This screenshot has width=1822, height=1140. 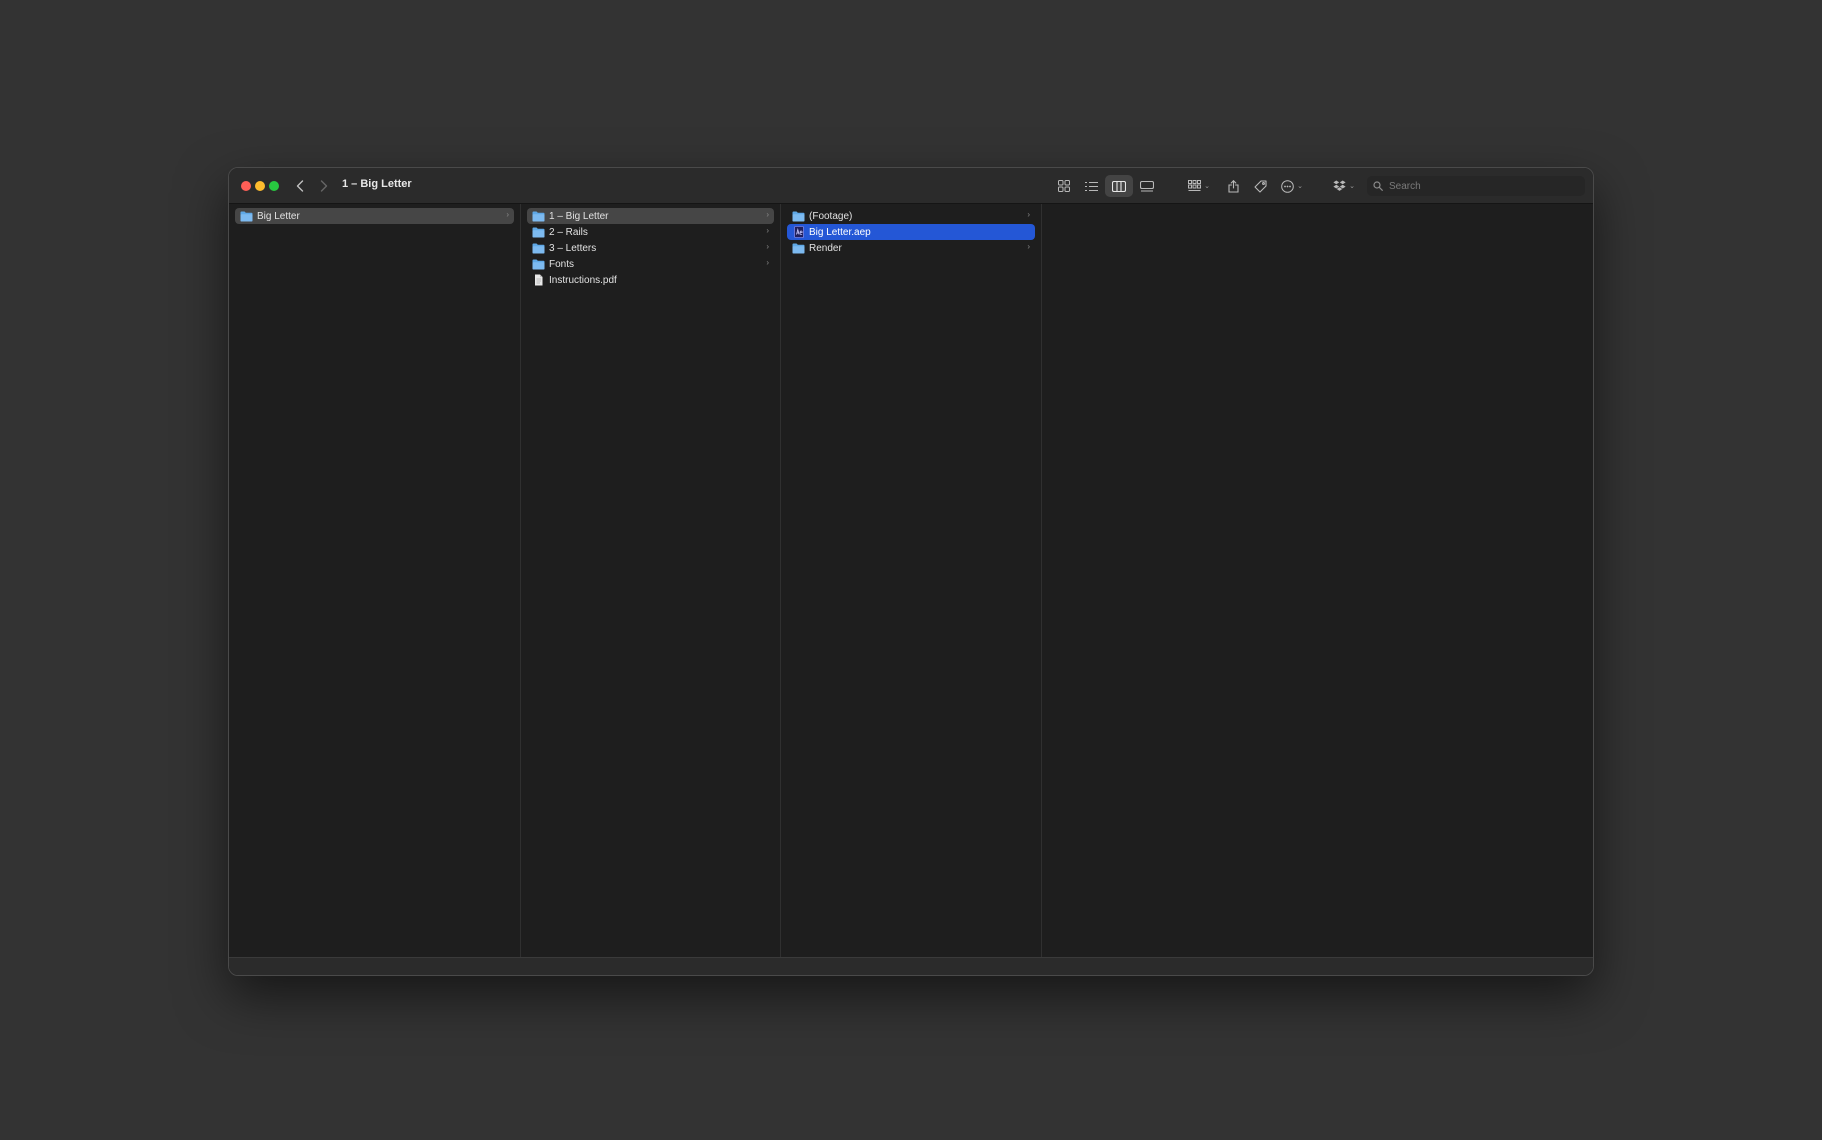 I want to click on status-bar, so click(x=911, y=966).